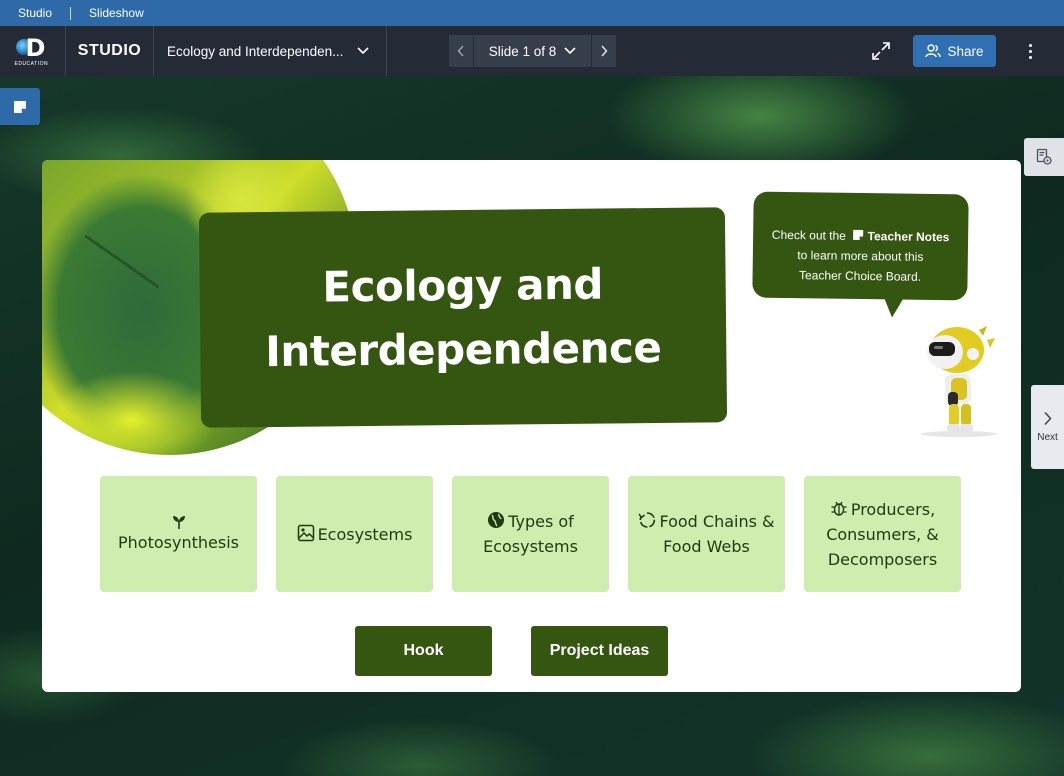 This screenshot has height=776, width=1064. Describe the element at coordinates (35, 13) in the screenshot. I see `breadcrumb-studio: Studio` at that location.